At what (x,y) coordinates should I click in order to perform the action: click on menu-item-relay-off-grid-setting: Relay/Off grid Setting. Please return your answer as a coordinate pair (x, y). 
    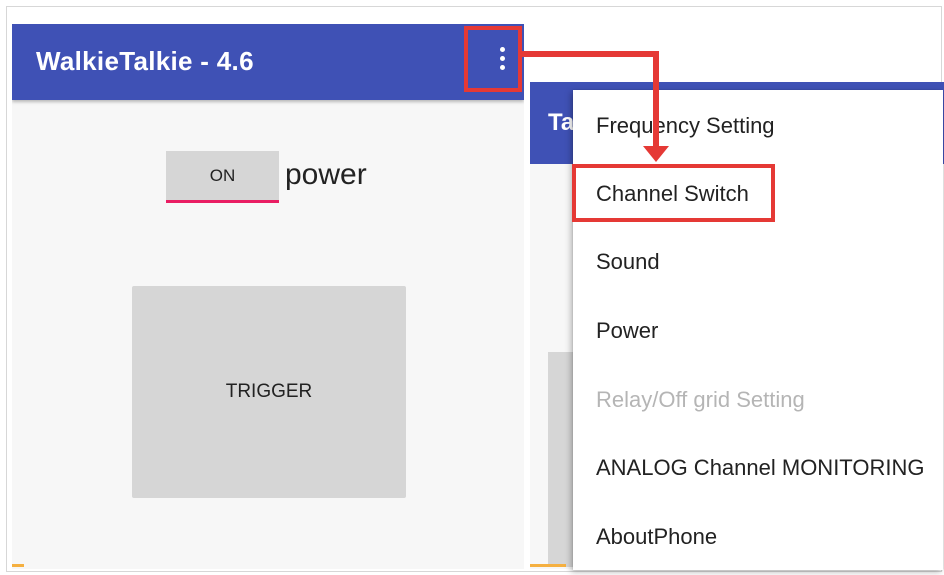
    Looking at the image, I should click on (758, 400).